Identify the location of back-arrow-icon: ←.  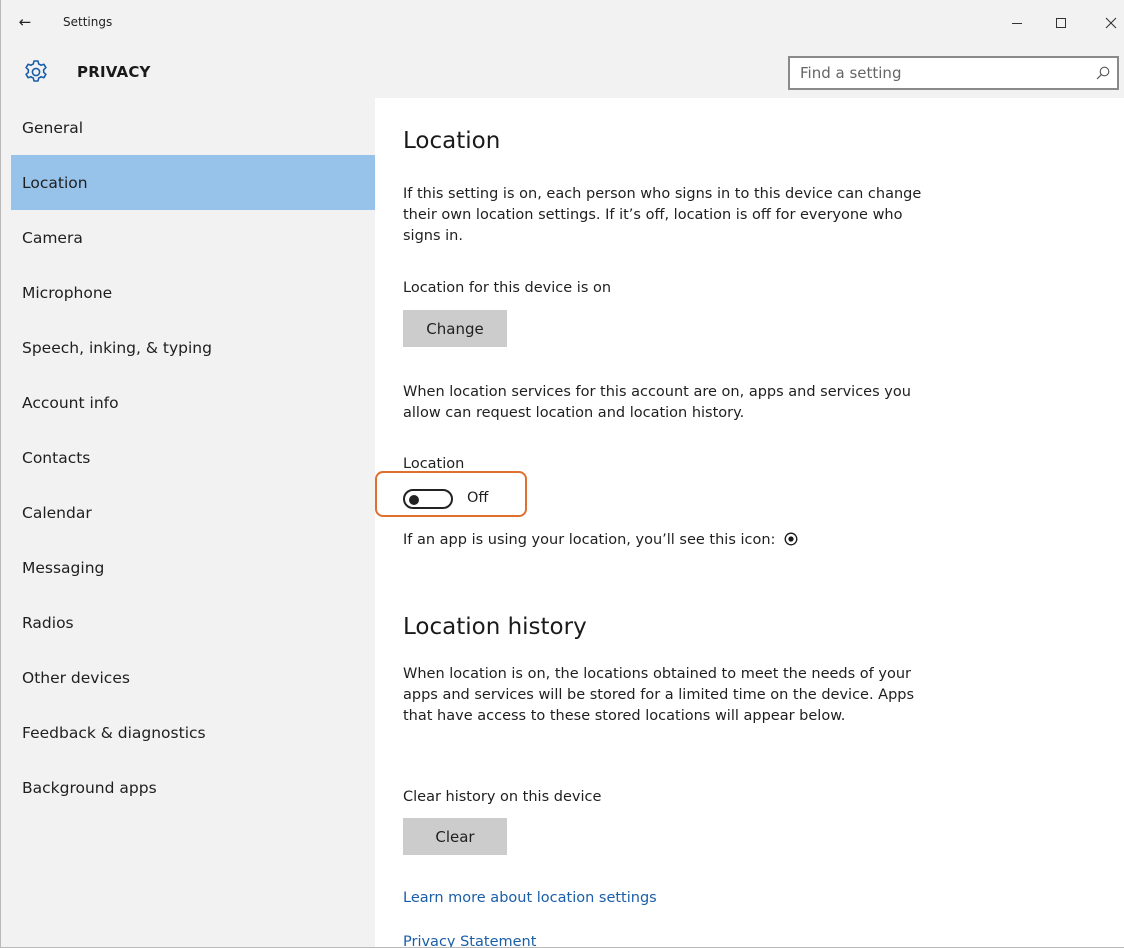
(25, 22).